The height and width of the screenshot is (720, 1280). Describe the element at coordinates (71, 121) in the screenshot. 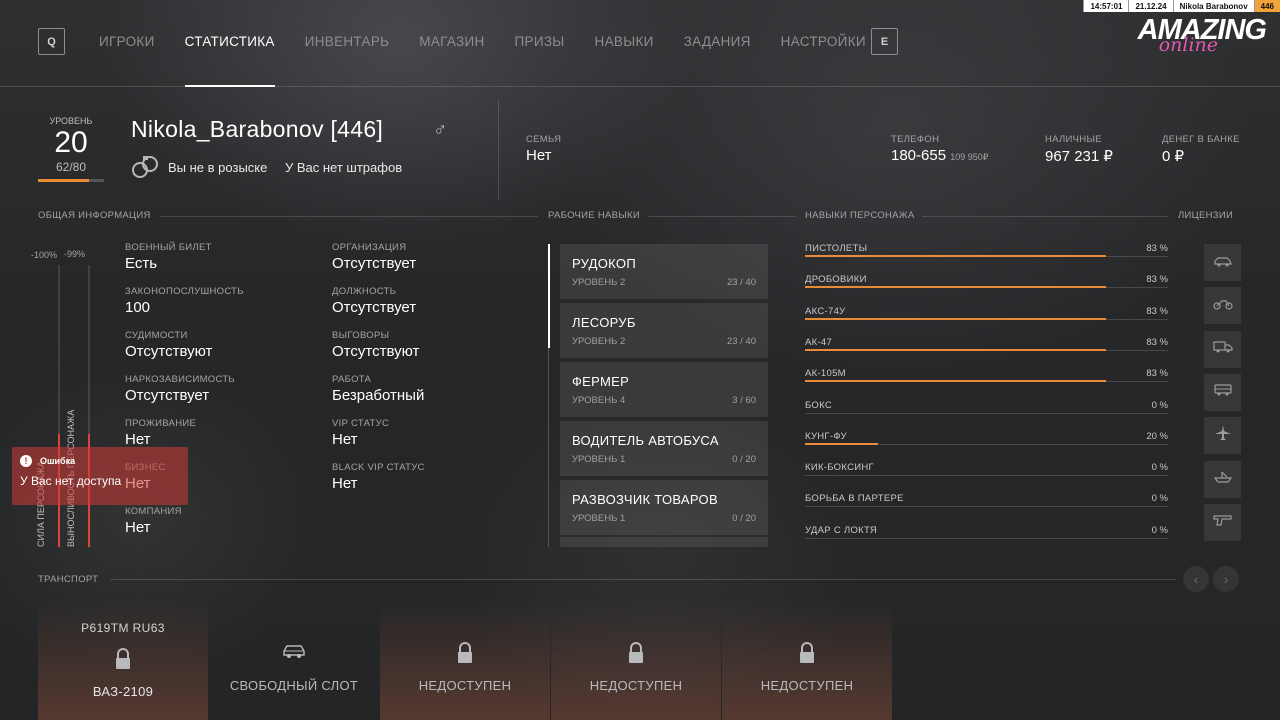

I see `level-label: УРОВЕНЬ` at that location.